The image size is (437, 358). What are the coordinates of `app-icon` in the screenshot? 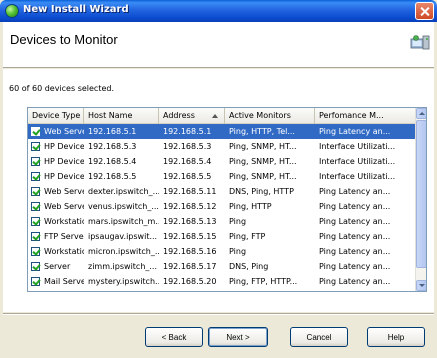 It's located at (12, 11).